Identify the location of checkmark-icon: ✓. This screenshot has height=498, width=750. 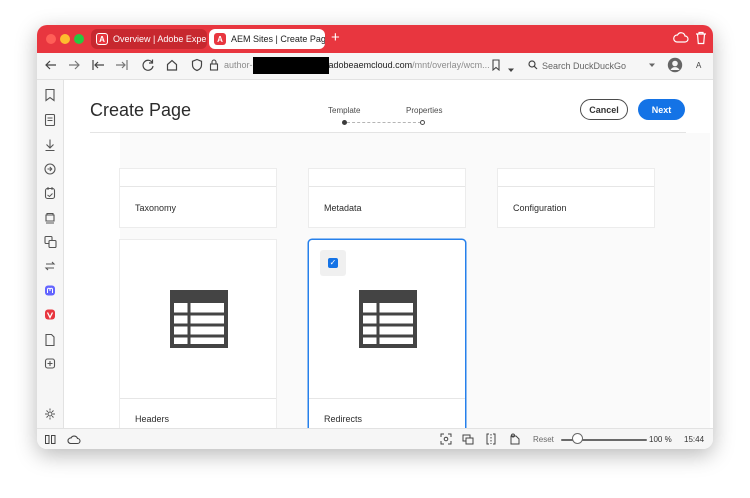
(333, 263).